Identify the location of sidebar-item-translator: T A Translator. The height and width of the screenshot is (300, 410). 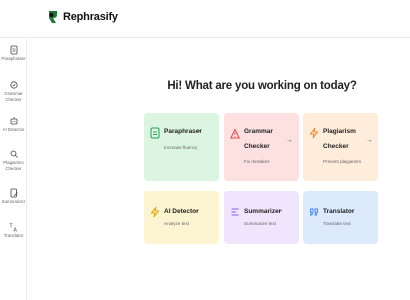
(13, 230).